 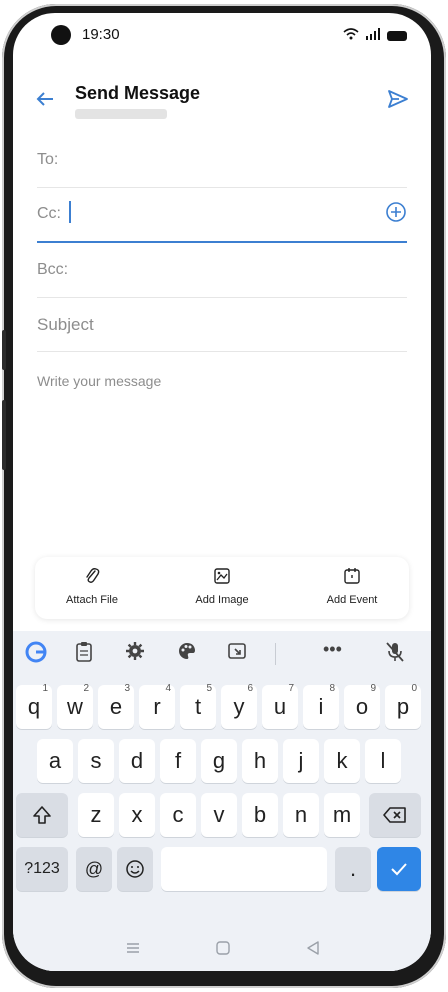 I want to click on key-u: u7, so click(x=280, y=706).